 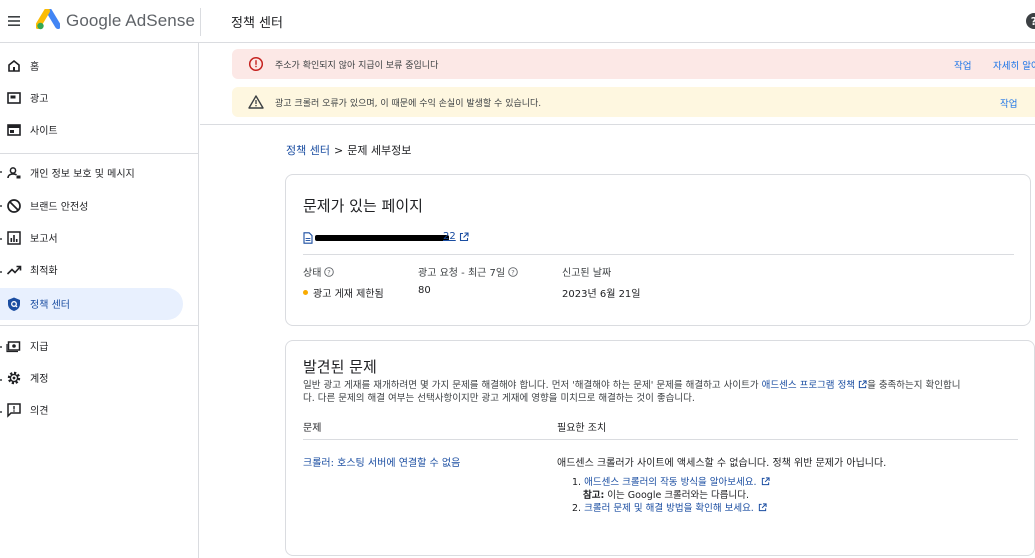 What do you see at coordinates (305, 292) in the screenshot?
I see `status-dot` at bounding box center [305, 292].